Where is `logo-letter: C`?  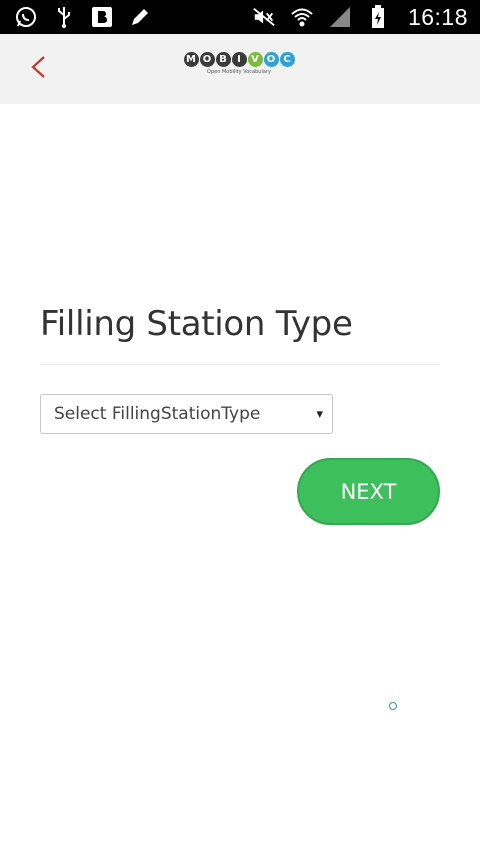
logo-letter: C is located at coordinates (287, 59).